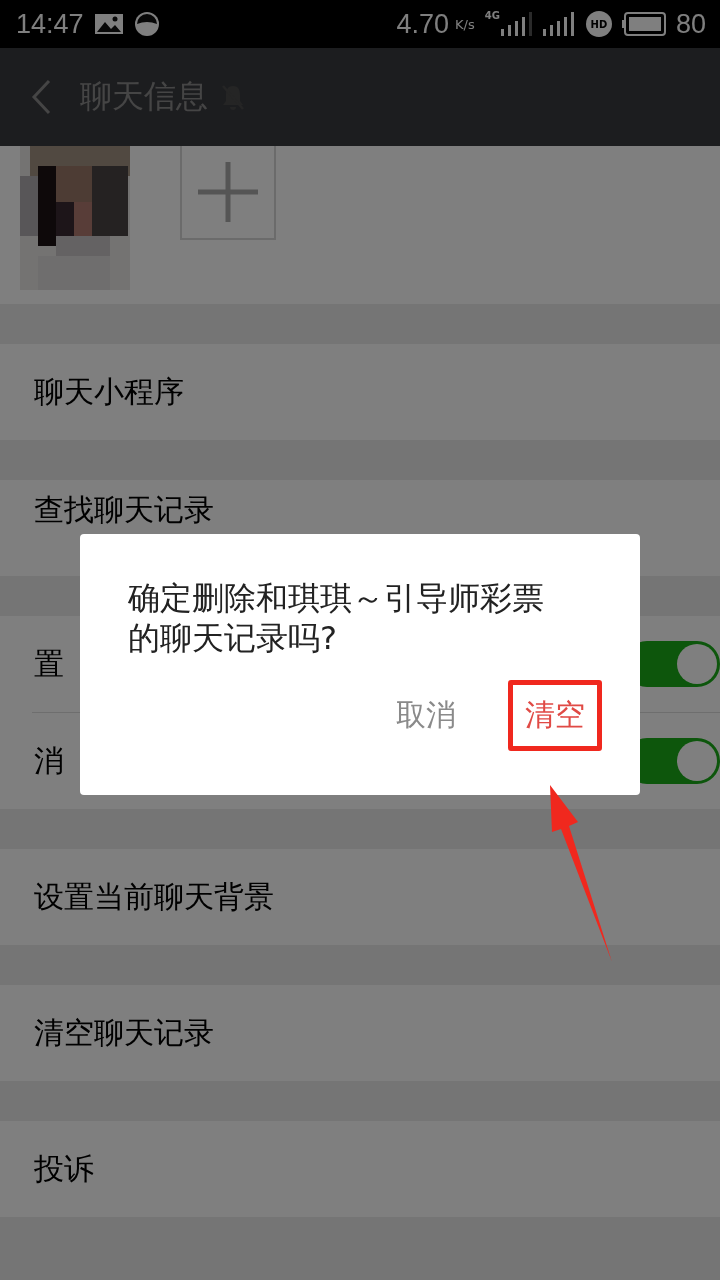  I want to click on network-type: 4G, so click(492, 15).